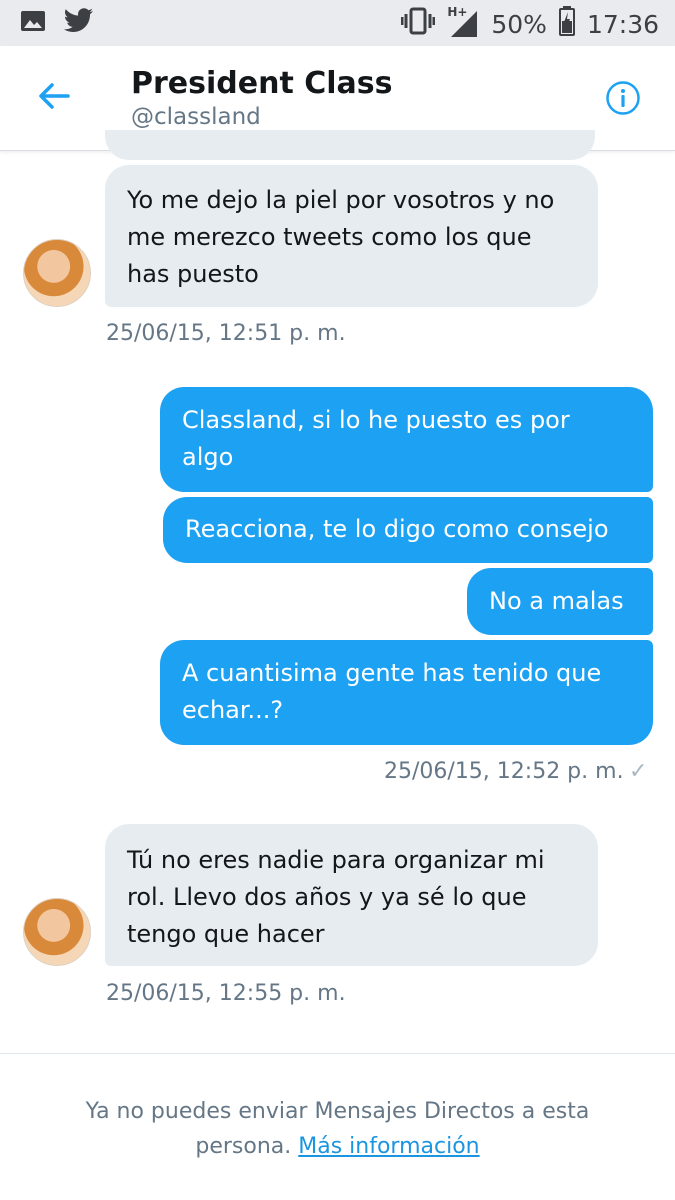  What do you see at coordinates (226, 934) in the screenshot?
I see `message-line: tengo que hacer` at bounding box center [226, 934].